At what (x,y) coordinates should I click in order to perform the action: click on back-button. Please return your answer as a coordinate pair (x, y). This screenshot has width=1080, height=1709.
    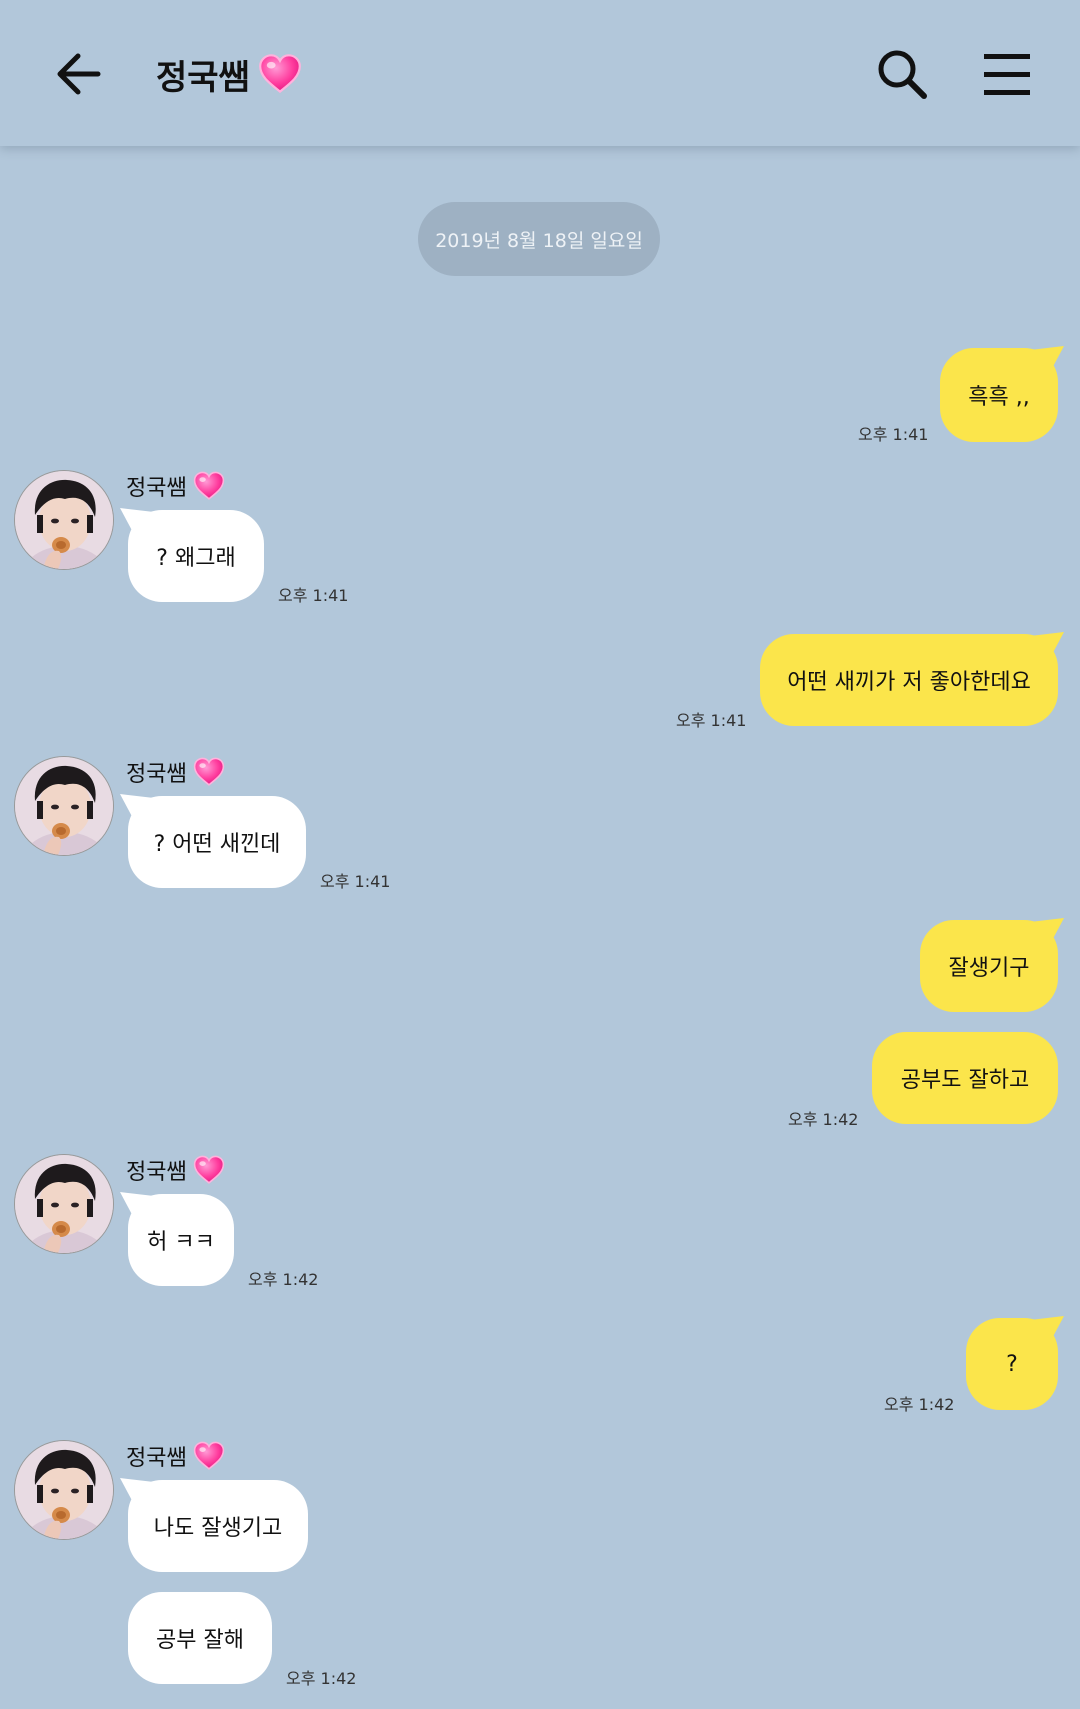
    Looking at the image, I should click on (78, 74).